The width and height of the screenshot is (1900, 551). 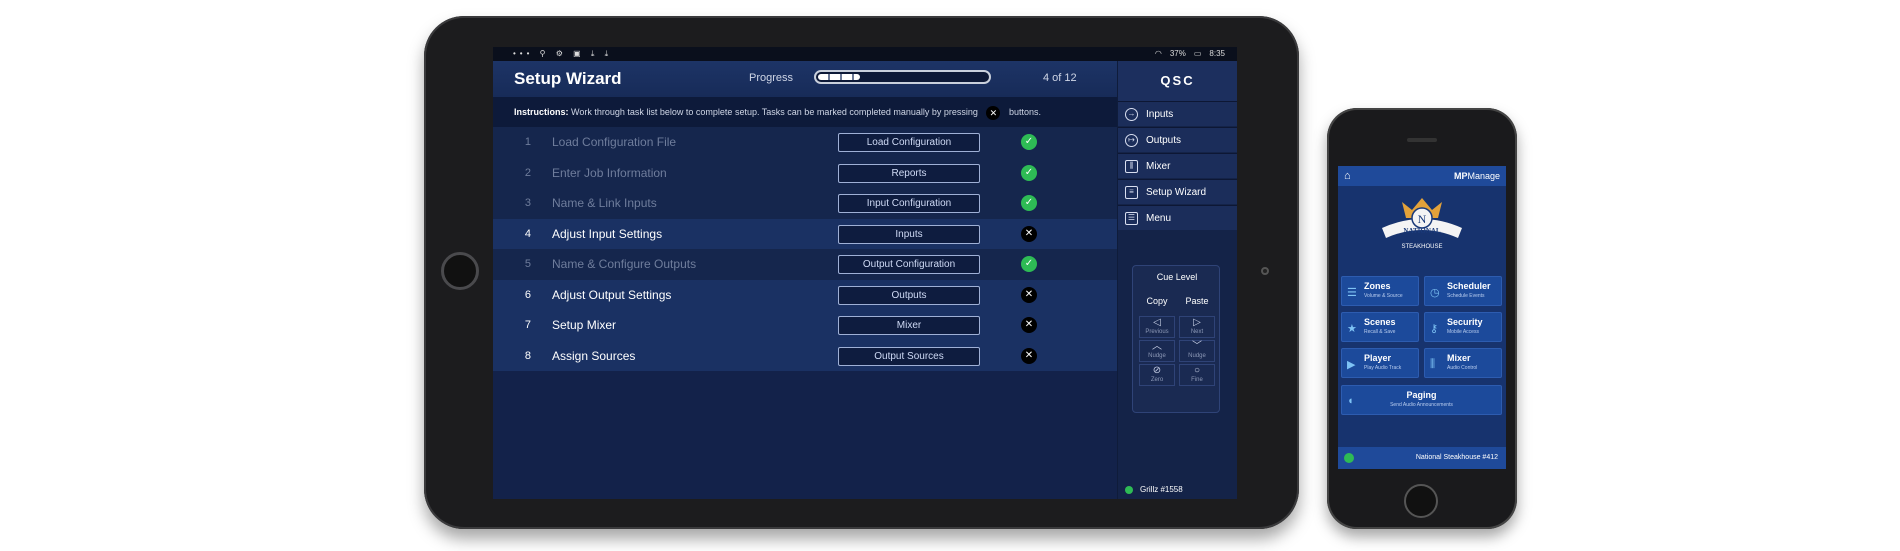 What do you see at coordinates (527, 294) in the screenshot?
I see `task-number: 6` at bounding box center [527, 294].